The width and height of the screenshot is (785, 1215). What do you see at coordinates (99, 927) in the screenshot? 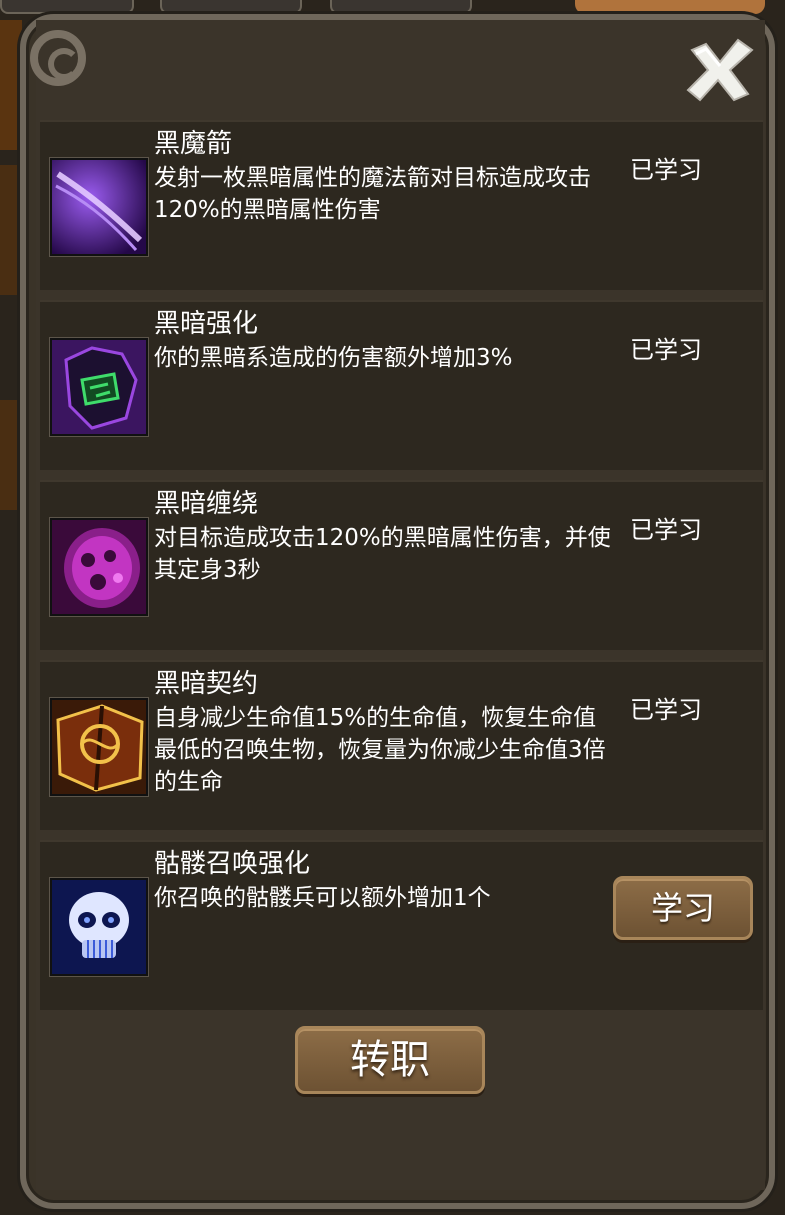
I see `skeleton-skull-icon` at bounding box center [99, 927].